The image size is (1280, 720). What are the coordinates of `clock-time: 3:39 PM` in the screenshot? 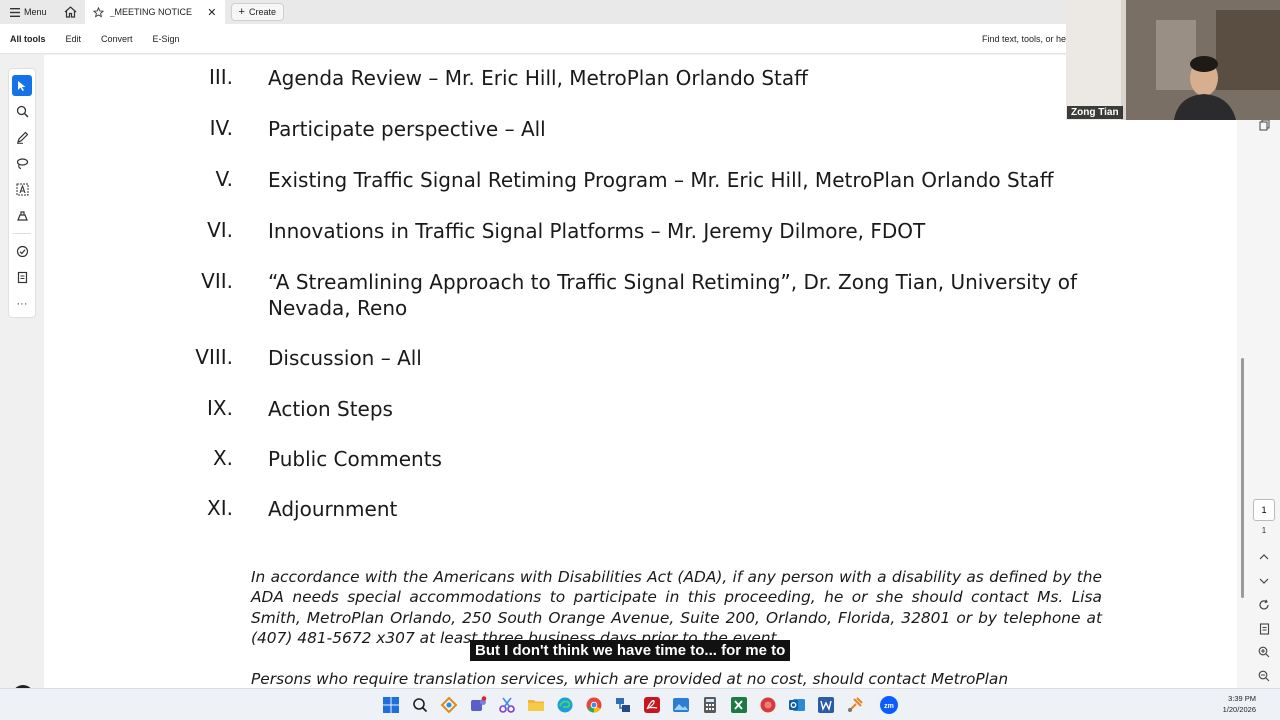 It's located at (1242, 698).